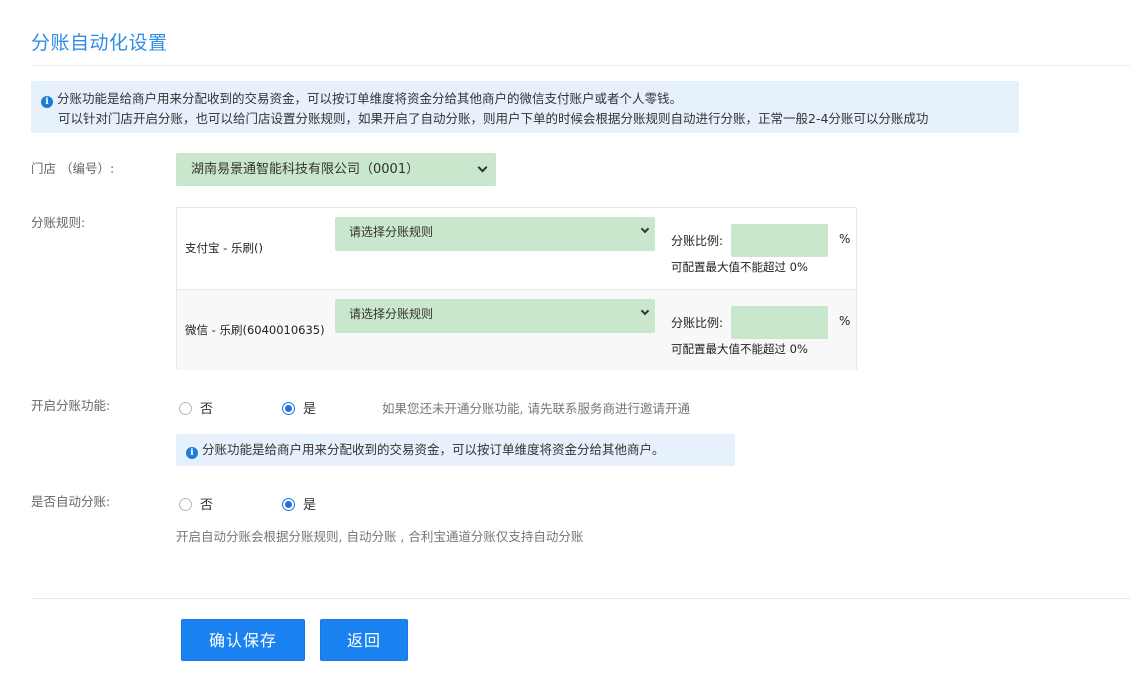 This screenshot has width=1130, height=695. Describe the element at coordinates (536, 408) in the screenshot. I see `enable-split-hint: 如果您还未开通分账功能, 请先联系服务商进行邀请开通` at that location.